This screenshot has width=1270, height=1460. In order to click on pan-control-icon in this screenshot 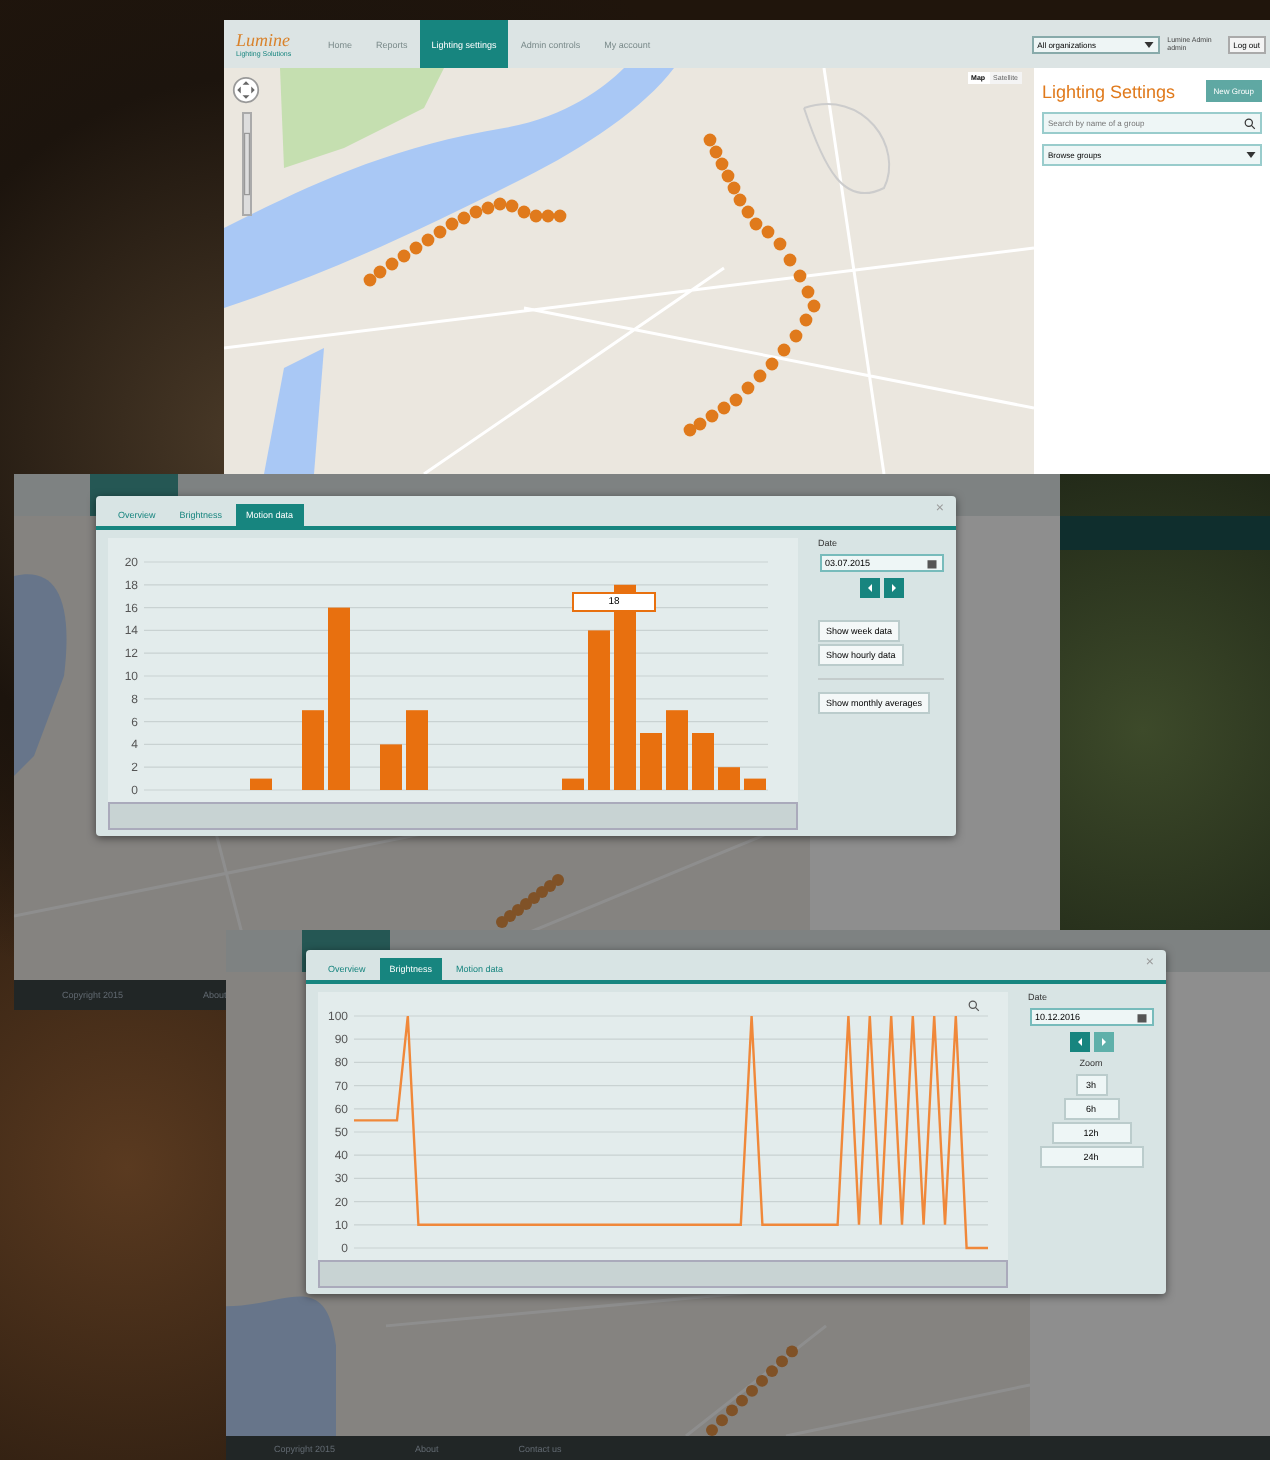, I will do `click(246, 90)`.